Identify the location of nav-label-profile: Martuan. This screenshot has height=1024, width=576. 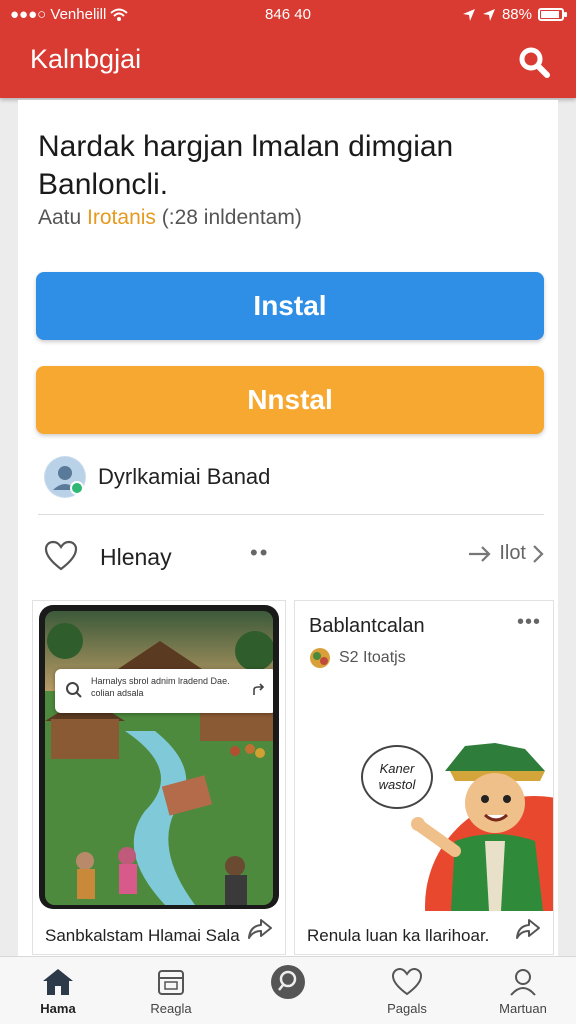
(523, 1008).